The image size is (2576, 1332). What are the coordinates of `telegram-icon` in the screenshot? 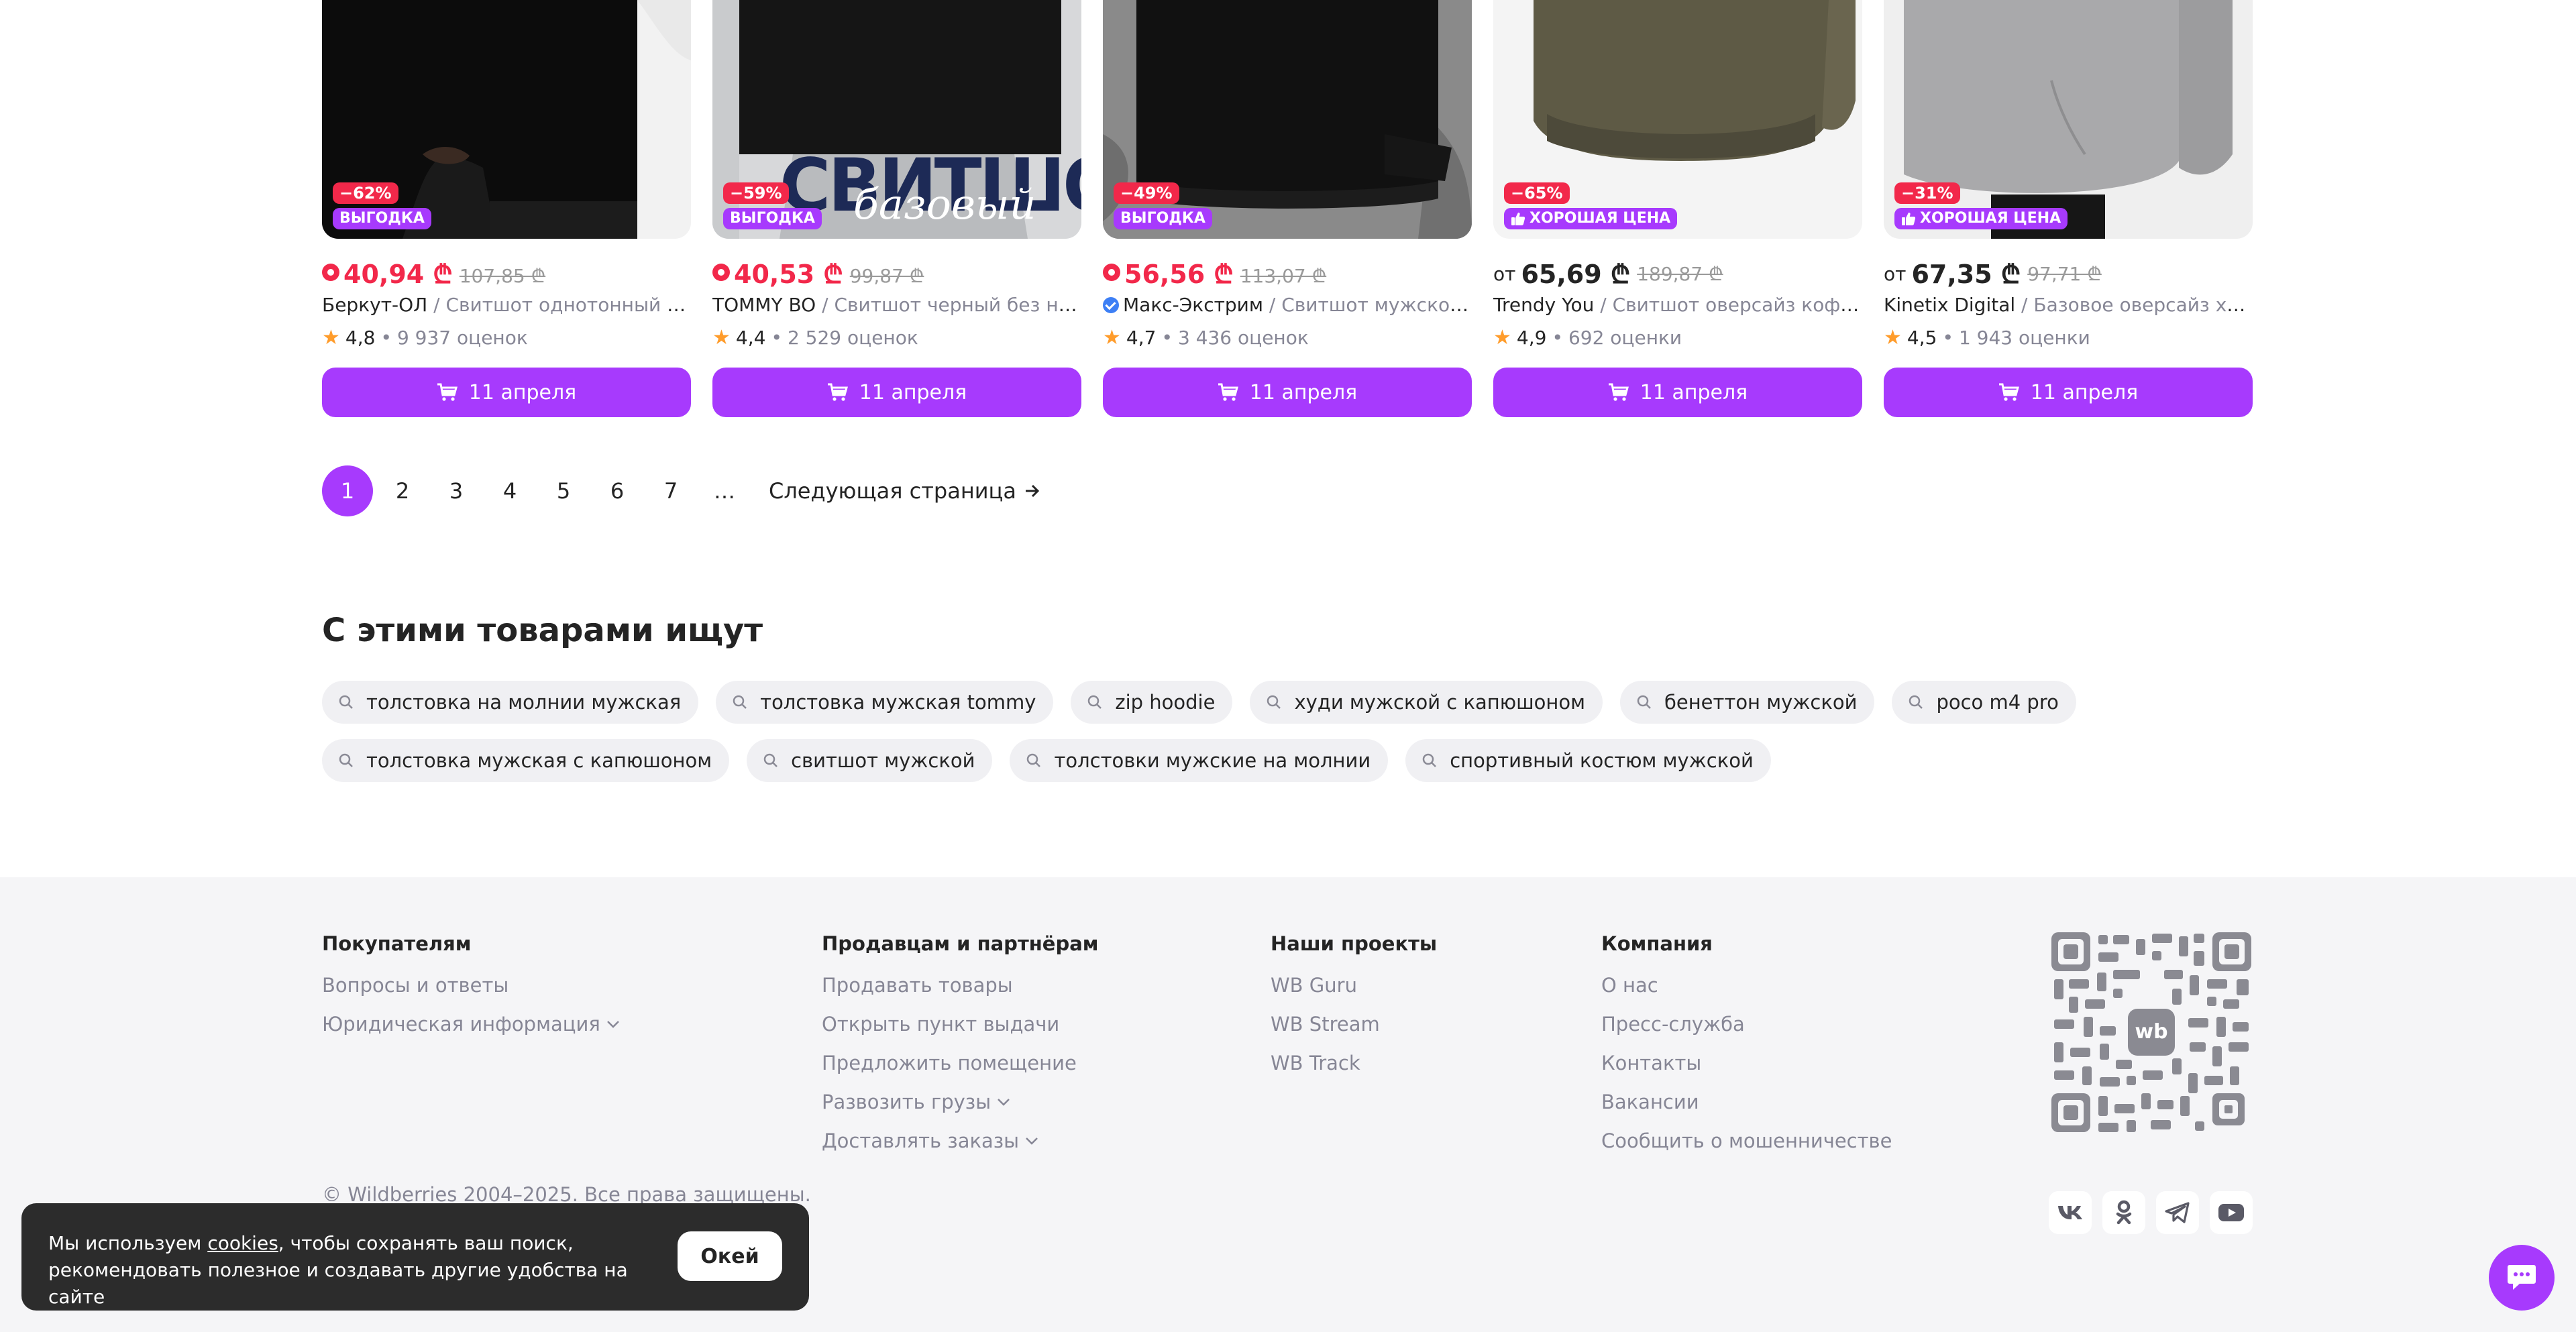 It's located at (2177, 1212).